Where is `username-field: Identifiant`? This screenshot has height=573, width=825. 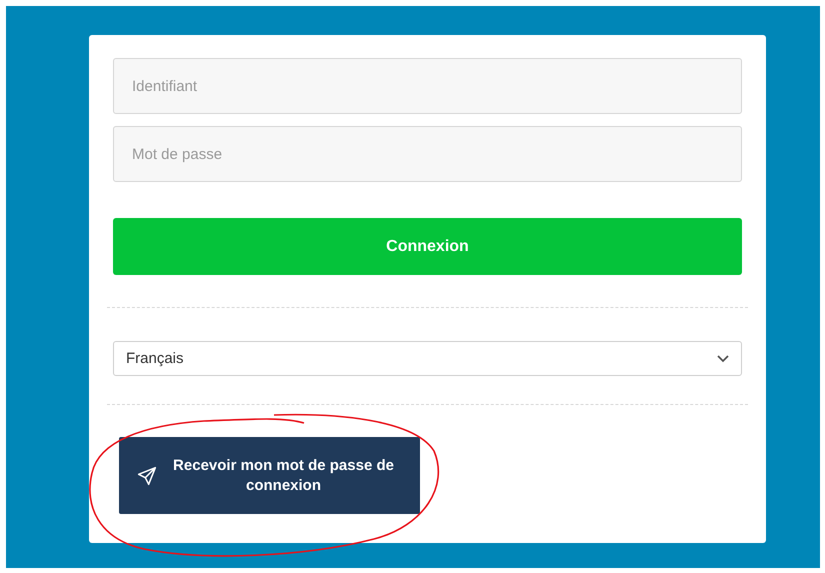
username-field: Identifiant is located at coordinates (427, 86).